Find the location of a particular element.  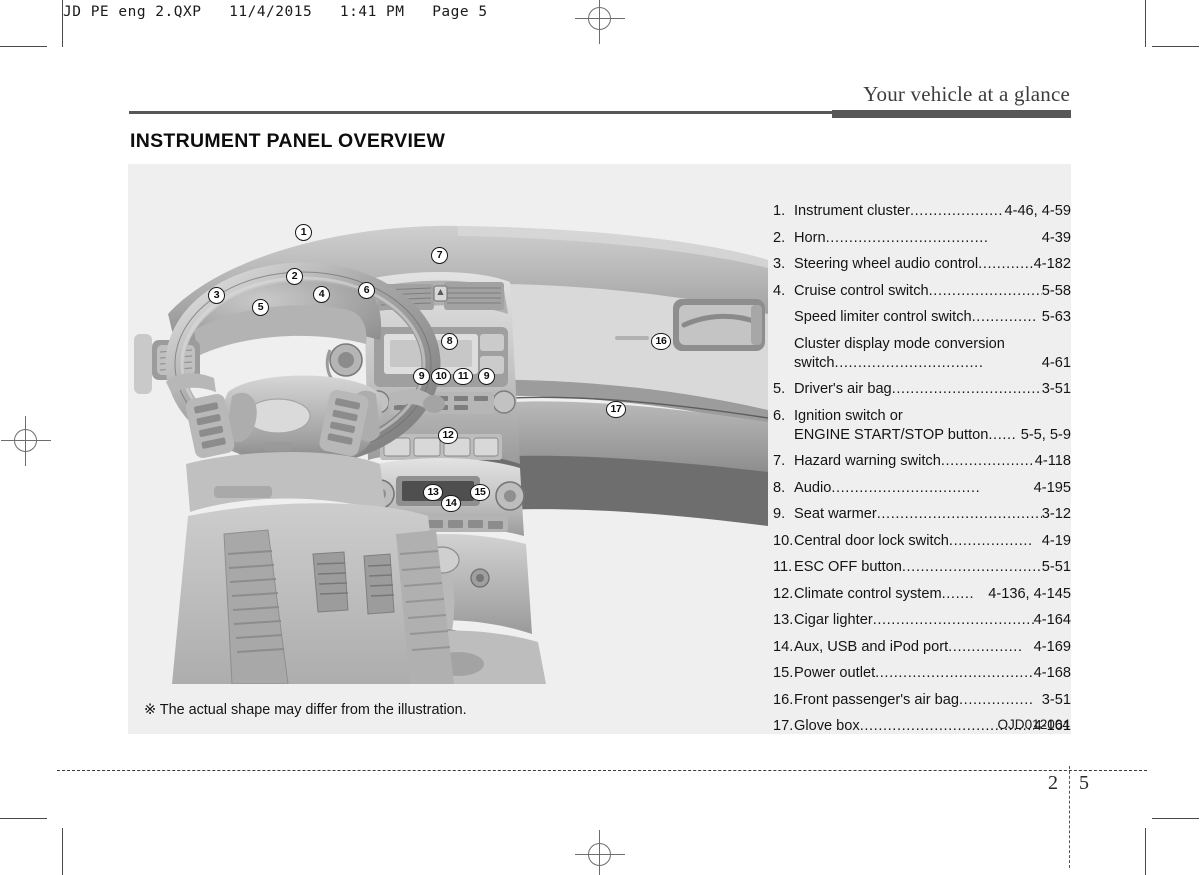

index-number: 7. is located at coordinates (779, 461).